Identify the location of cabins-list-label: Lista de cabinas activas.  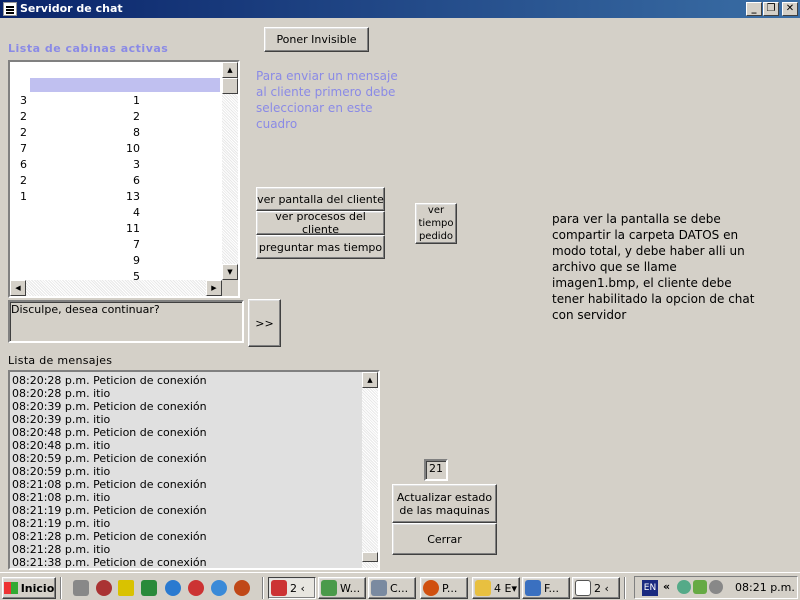
(88, 48).